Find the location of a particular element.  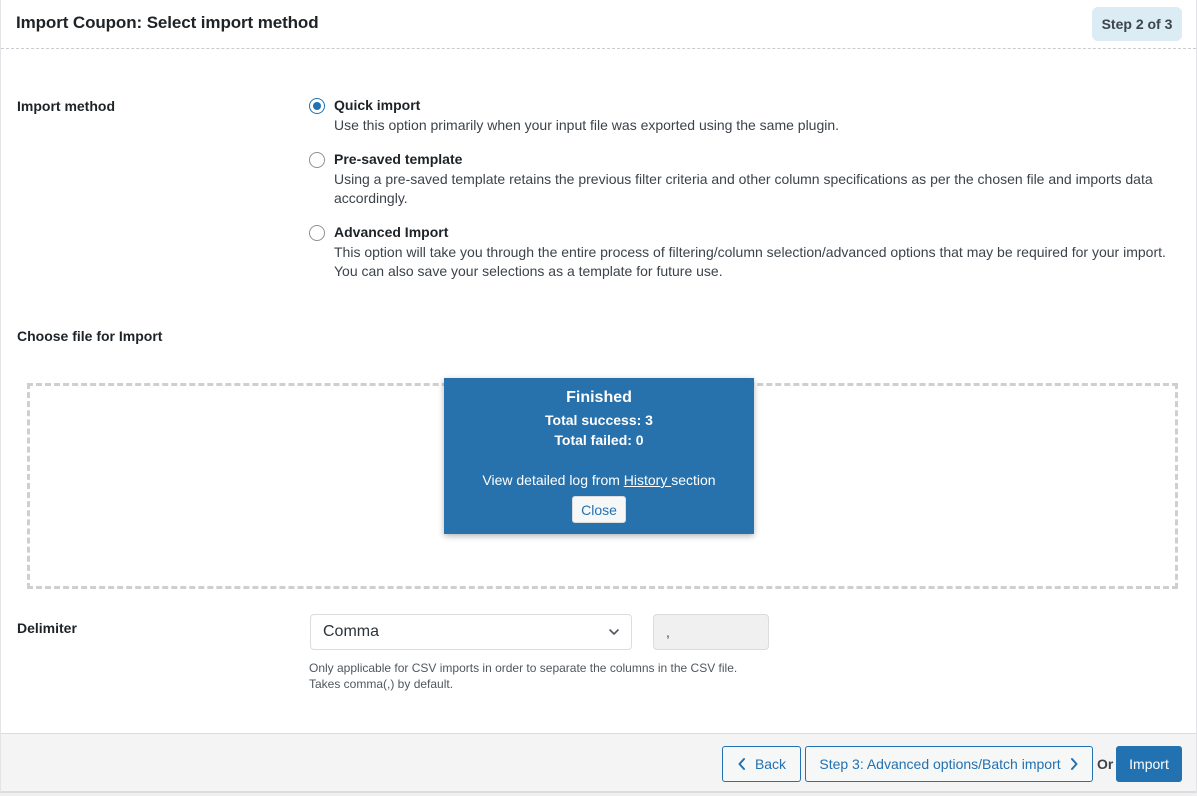

delimiter-selected-value: Comma is located at coordinates (351, 631).